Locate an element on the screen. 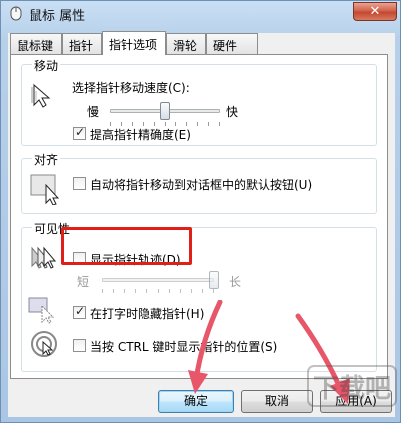 The width and height of the screenshot is (401, 423). tab-pointers: 指针 is located at coordinates (82, 43).